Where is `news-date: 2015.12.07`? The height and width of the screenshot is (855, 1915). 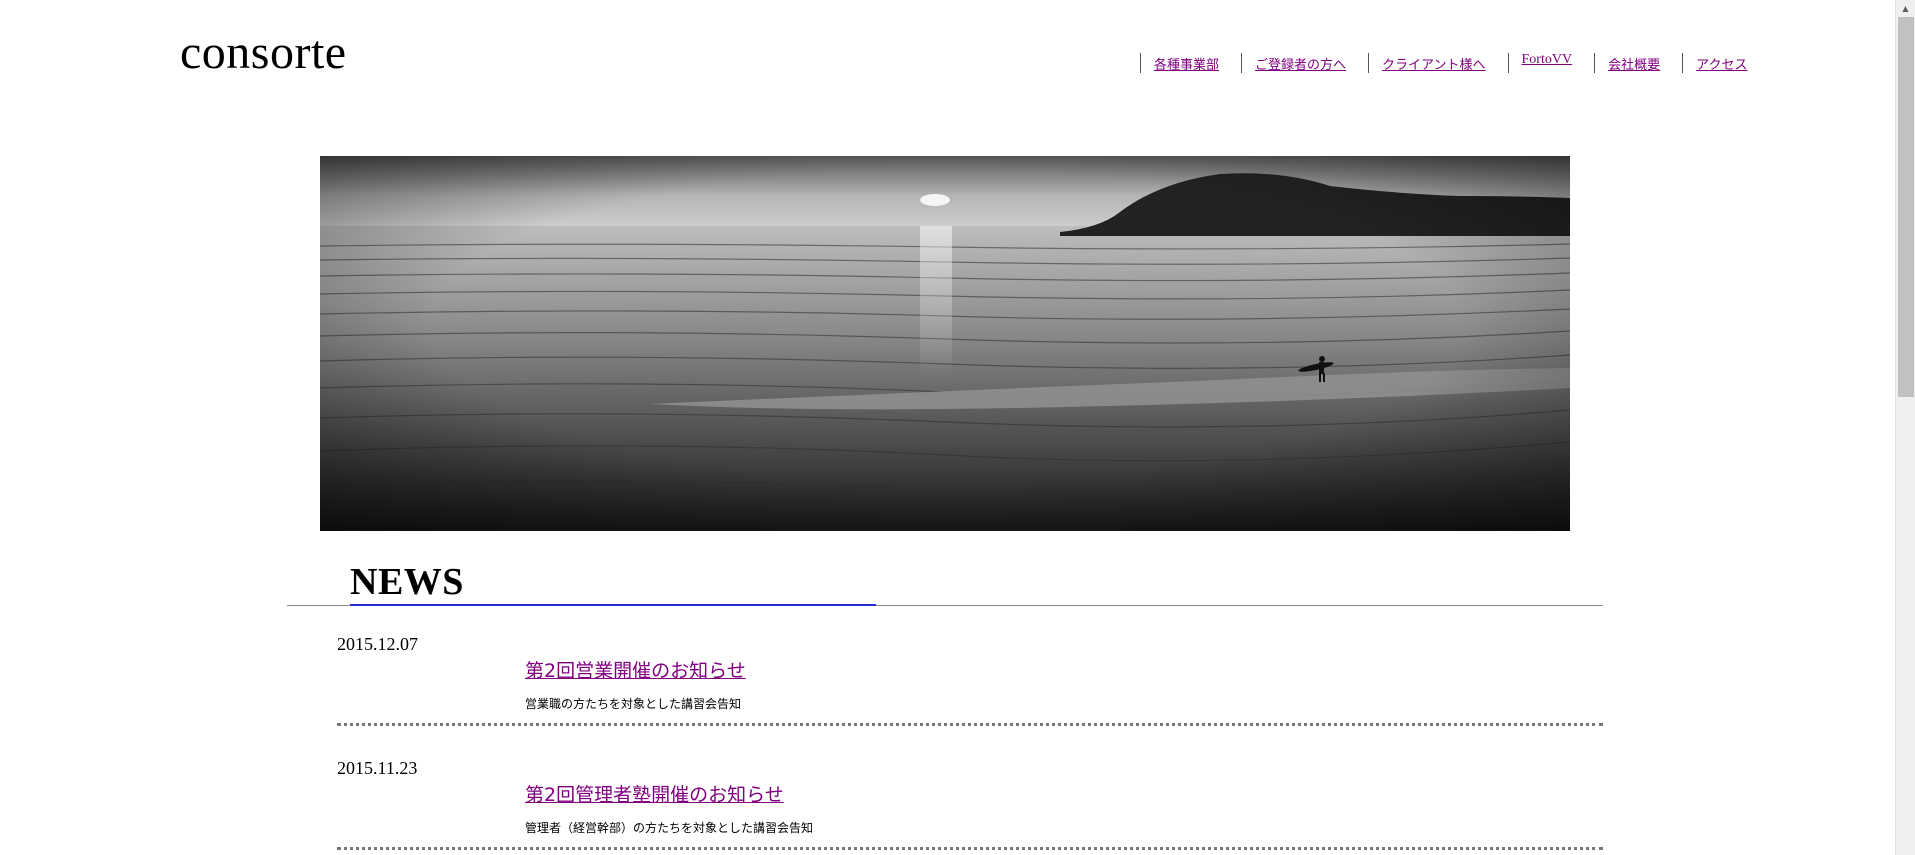 news-date: 2015.12.07 is located at coordinates (377, 644).